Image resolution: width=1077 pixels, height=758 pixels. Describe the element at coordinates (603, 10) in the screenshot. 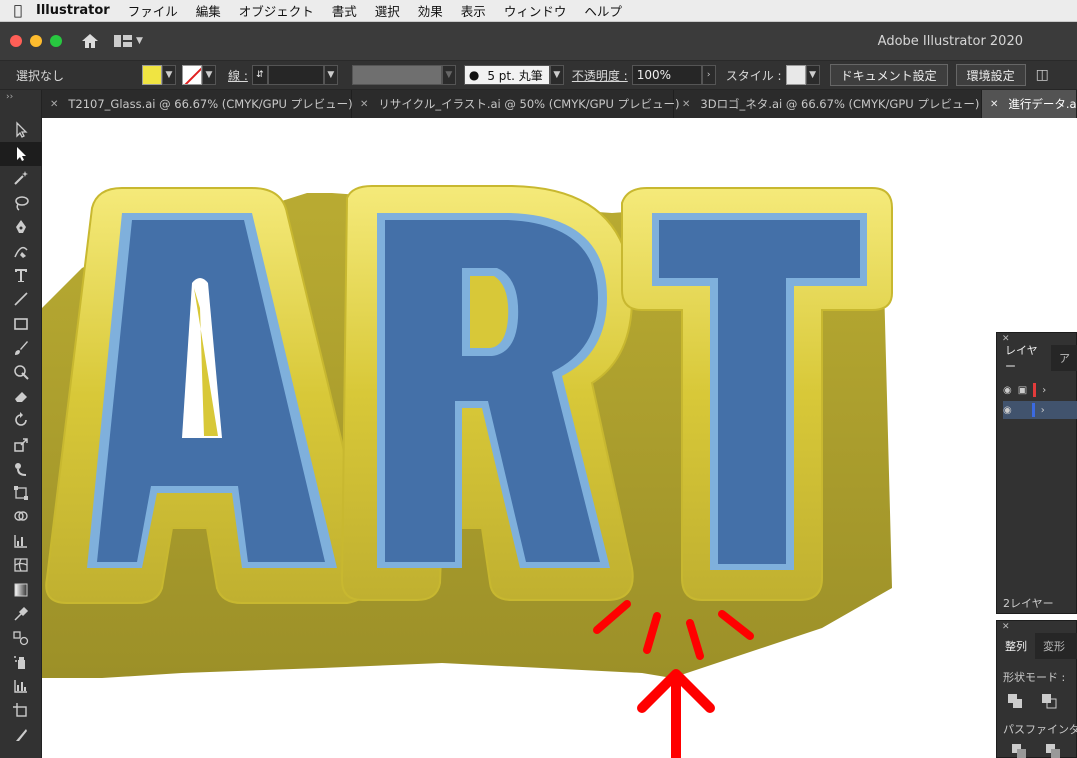

I see `menu-help: ヘルプ` at that location.